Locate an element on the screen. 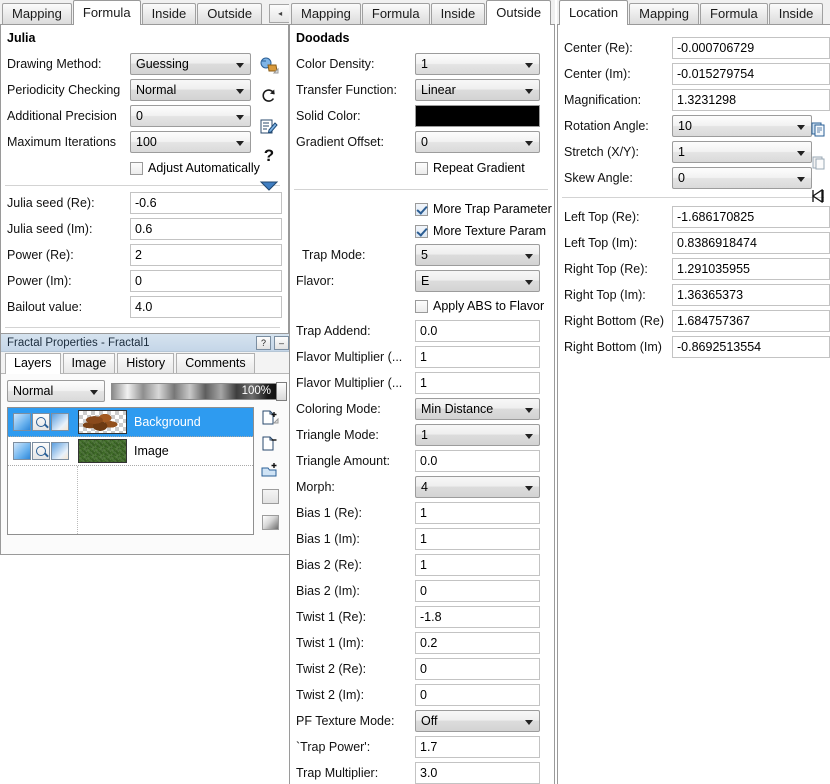  rotation-angle-combo: 10 is located at coordinates (742, 126).